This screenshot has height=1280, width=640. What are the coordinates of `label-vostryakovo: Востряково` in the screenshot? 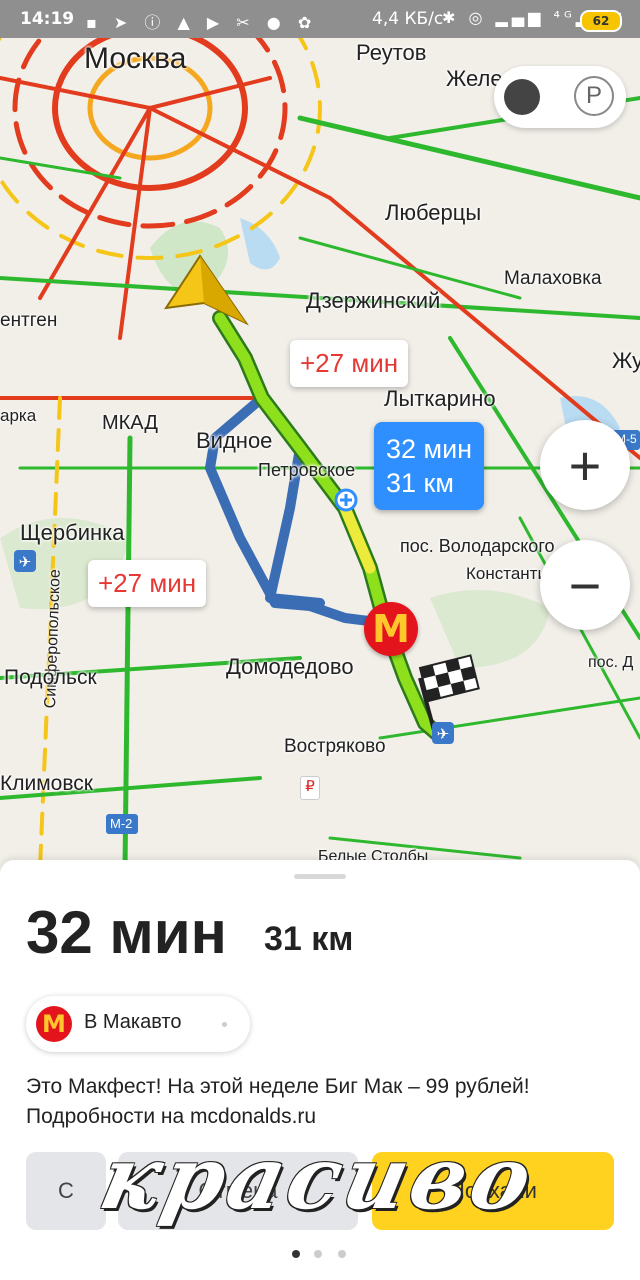 It's located at (335, 746).